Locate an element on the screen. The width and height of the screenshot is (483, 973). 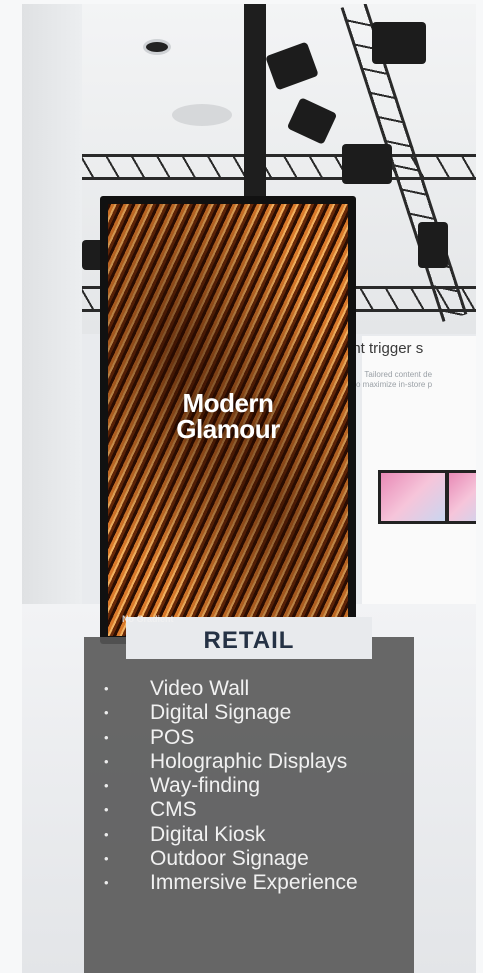
feature-label: Digital Signage is located at coordinates (221, 713).